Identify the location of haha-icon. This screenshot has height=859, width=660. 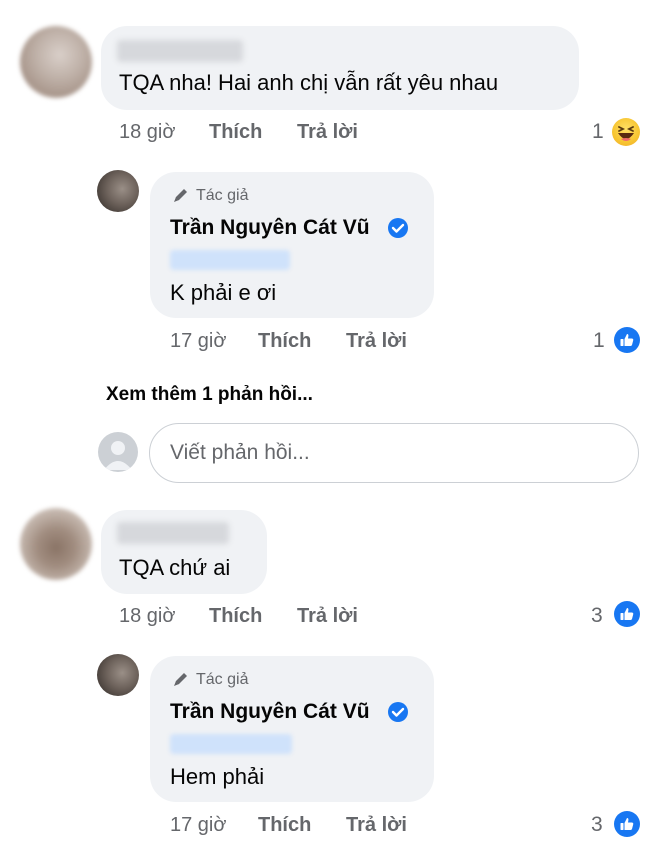
(626, 132).